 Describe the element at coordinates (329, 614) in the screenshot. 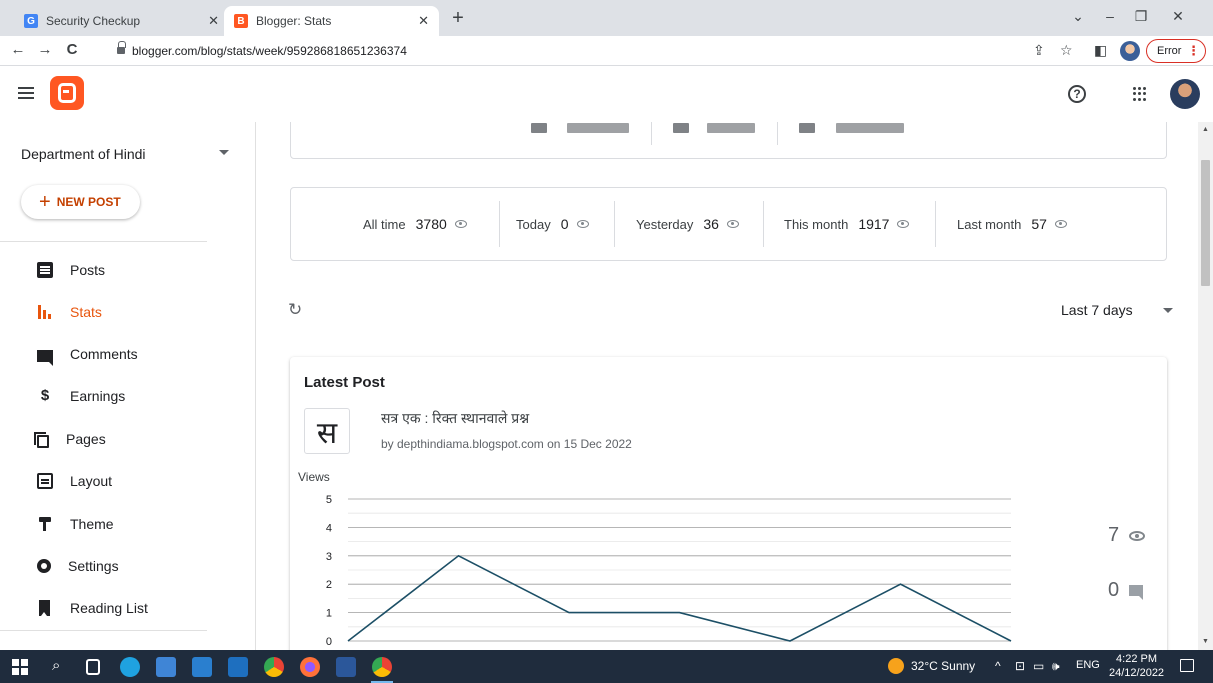

I see `y-tick-label: 1` at that location.